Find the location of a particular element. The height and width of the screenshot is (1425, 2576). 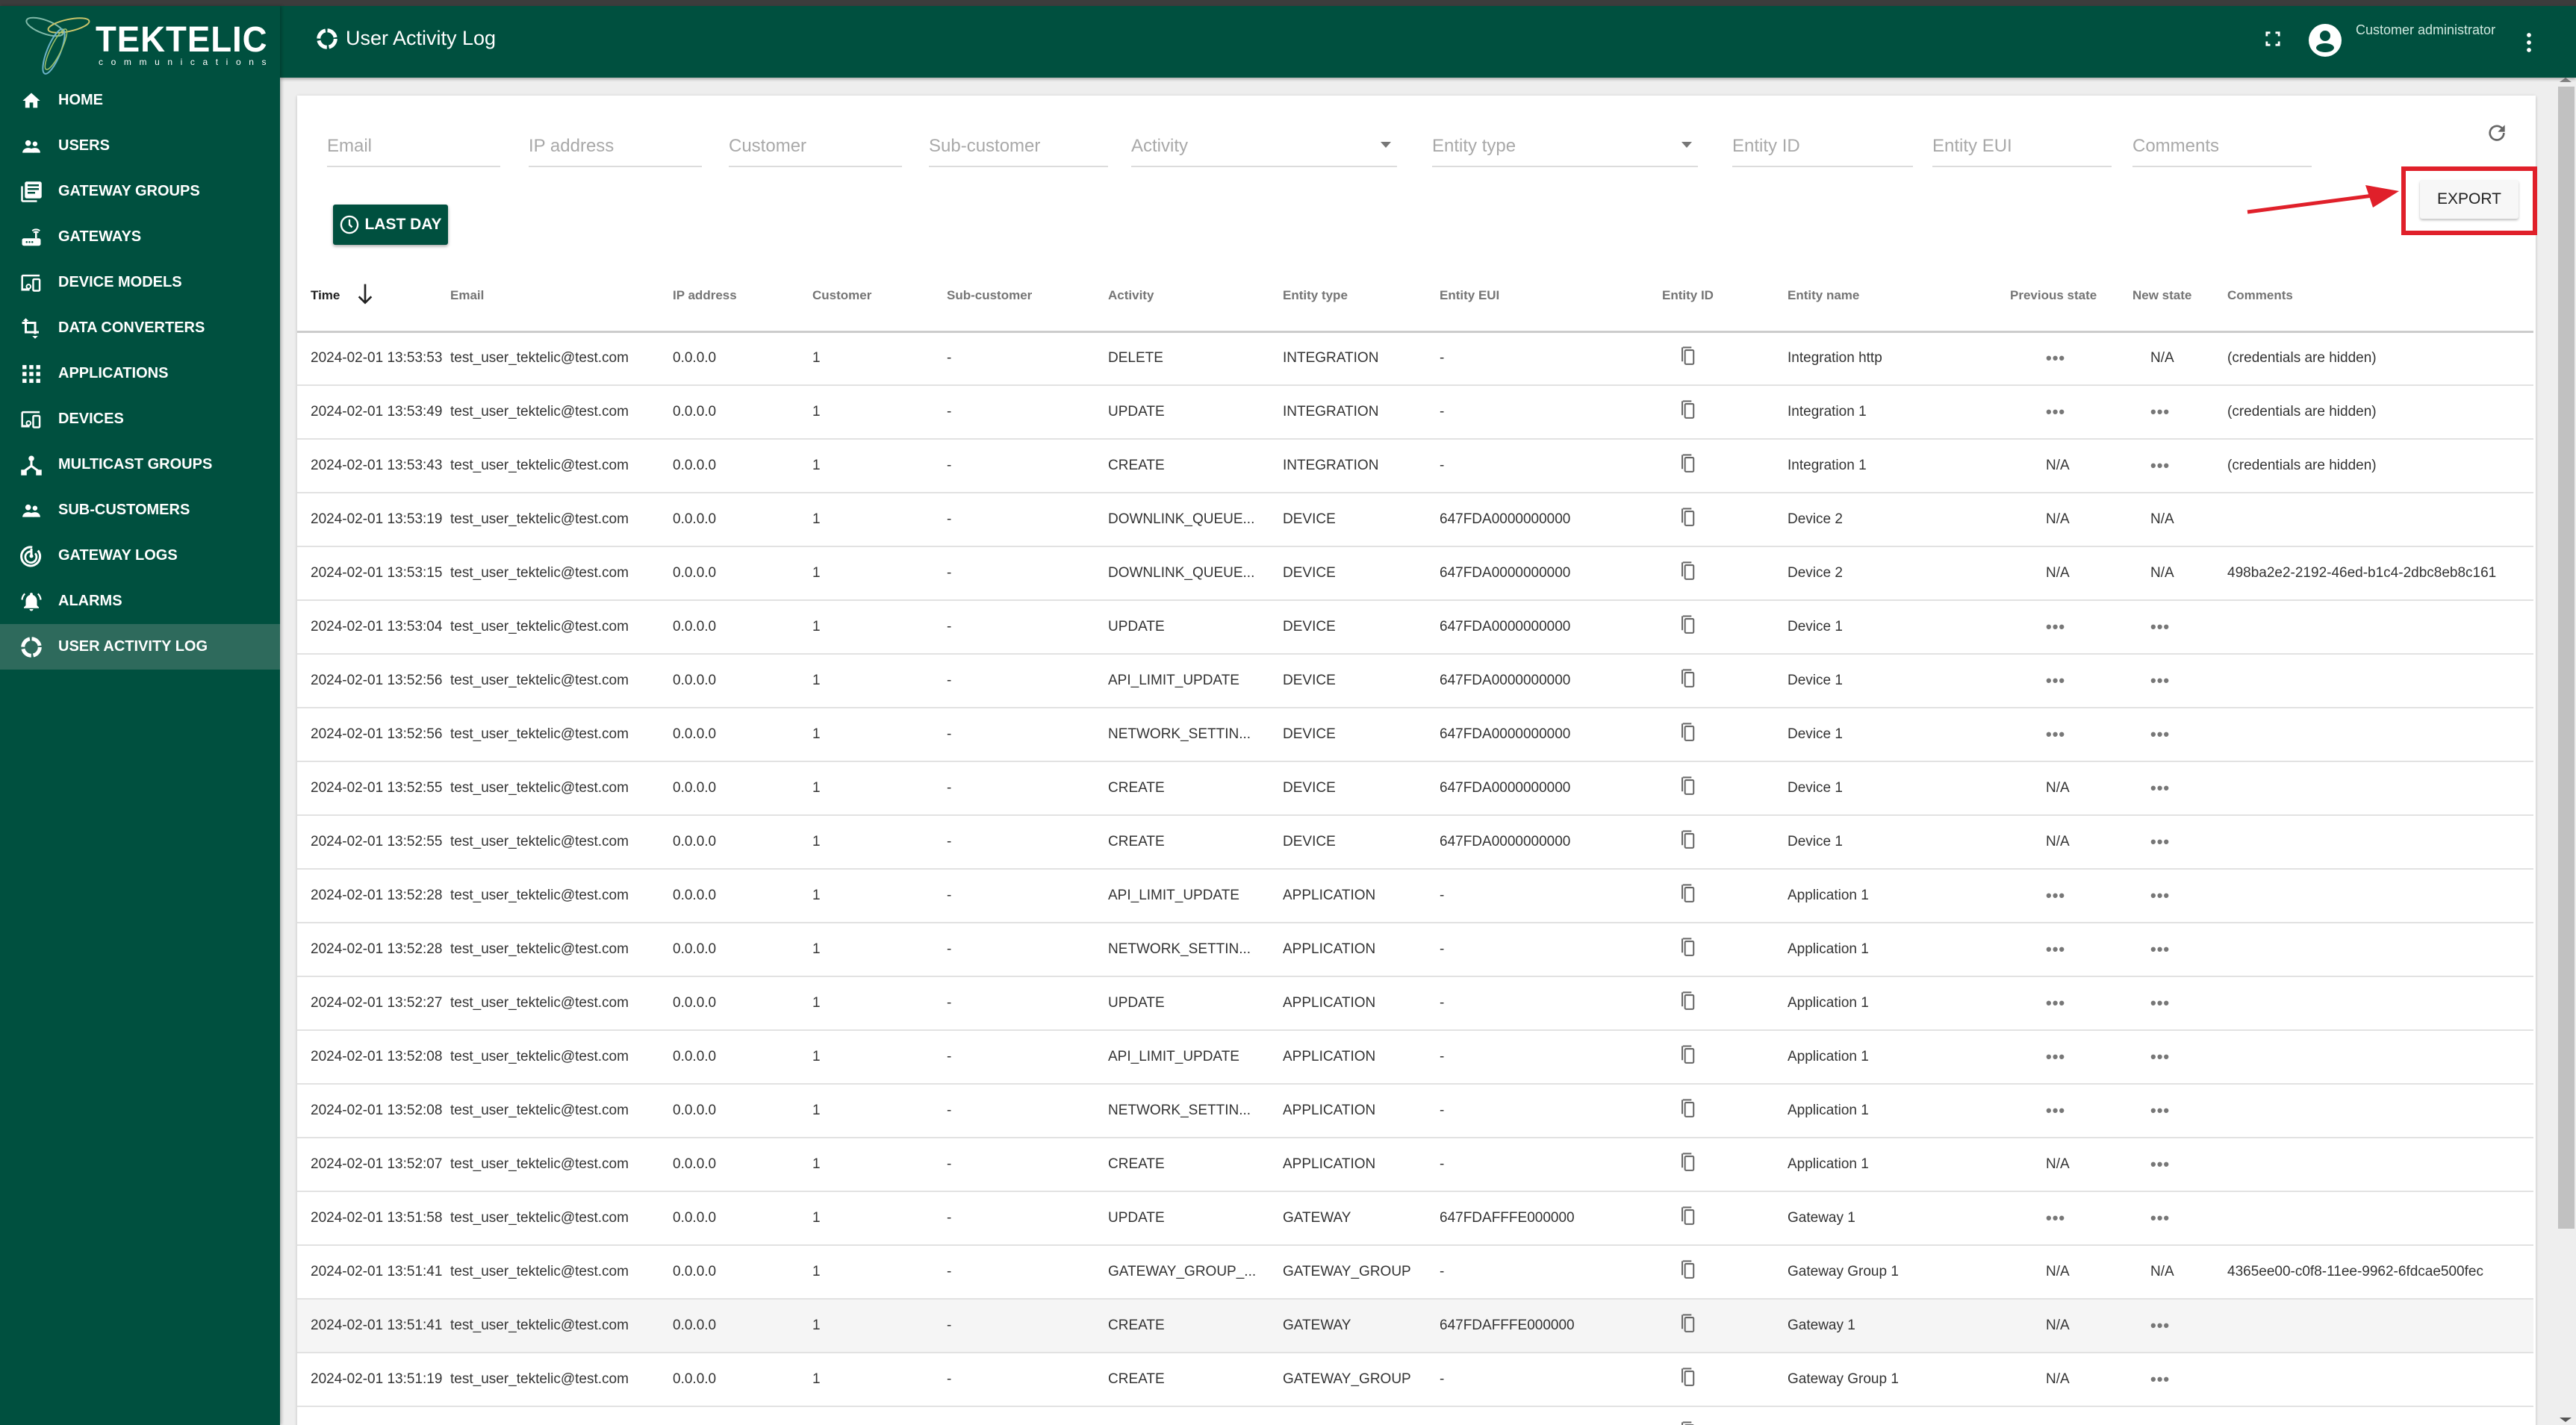

customer-filter is located at coordinates (815, 149).